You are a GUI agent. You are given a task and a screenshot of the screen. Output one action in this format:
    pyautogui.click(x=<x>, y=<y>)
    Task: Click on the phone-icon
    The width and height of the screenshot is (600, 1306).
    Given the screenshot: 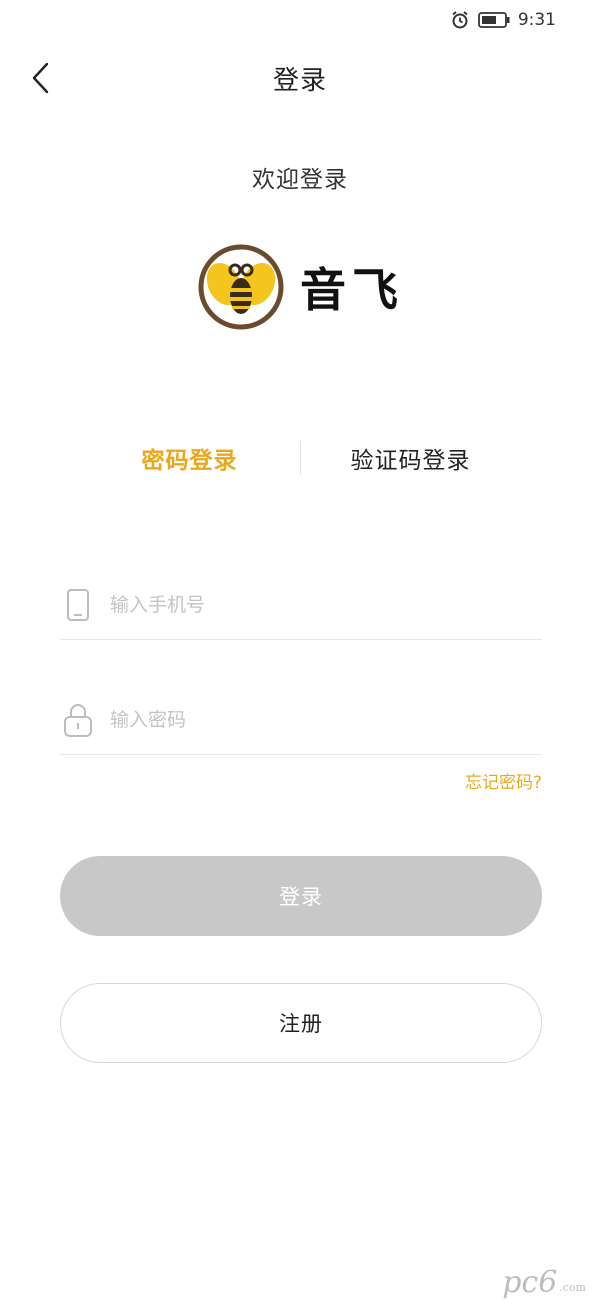 What is the action you would take?
    pyautogui.click(x=78, y=605)
    